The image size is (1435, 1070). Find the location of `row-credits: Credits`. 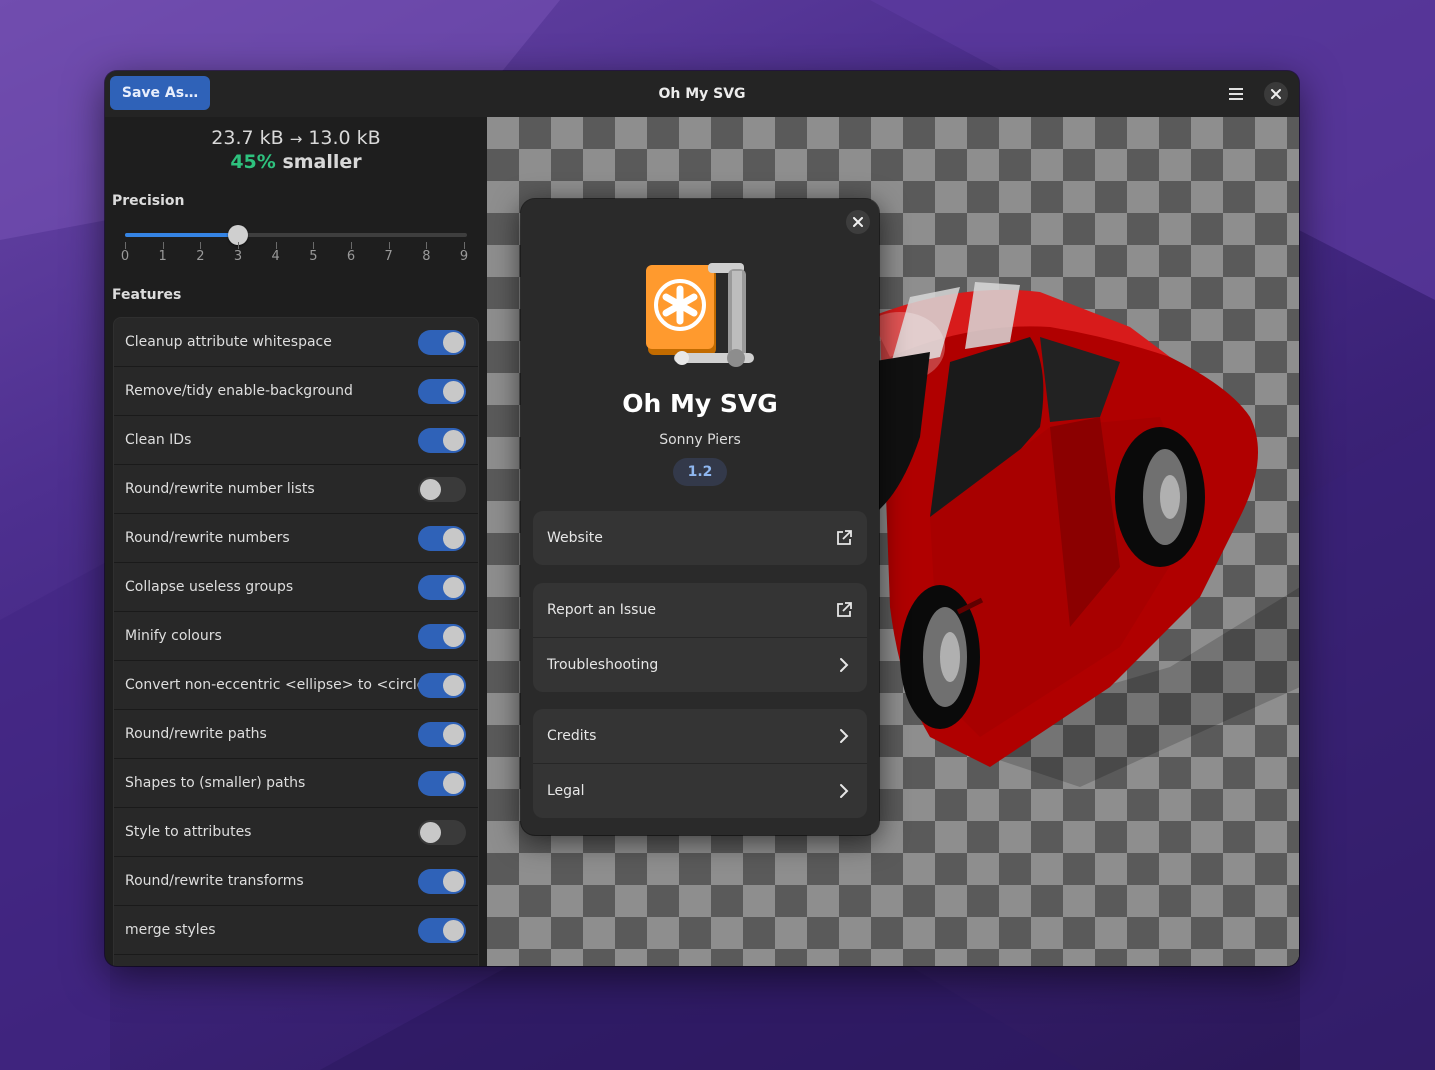

row-credits: Credits is located at coordinates (700, 736).